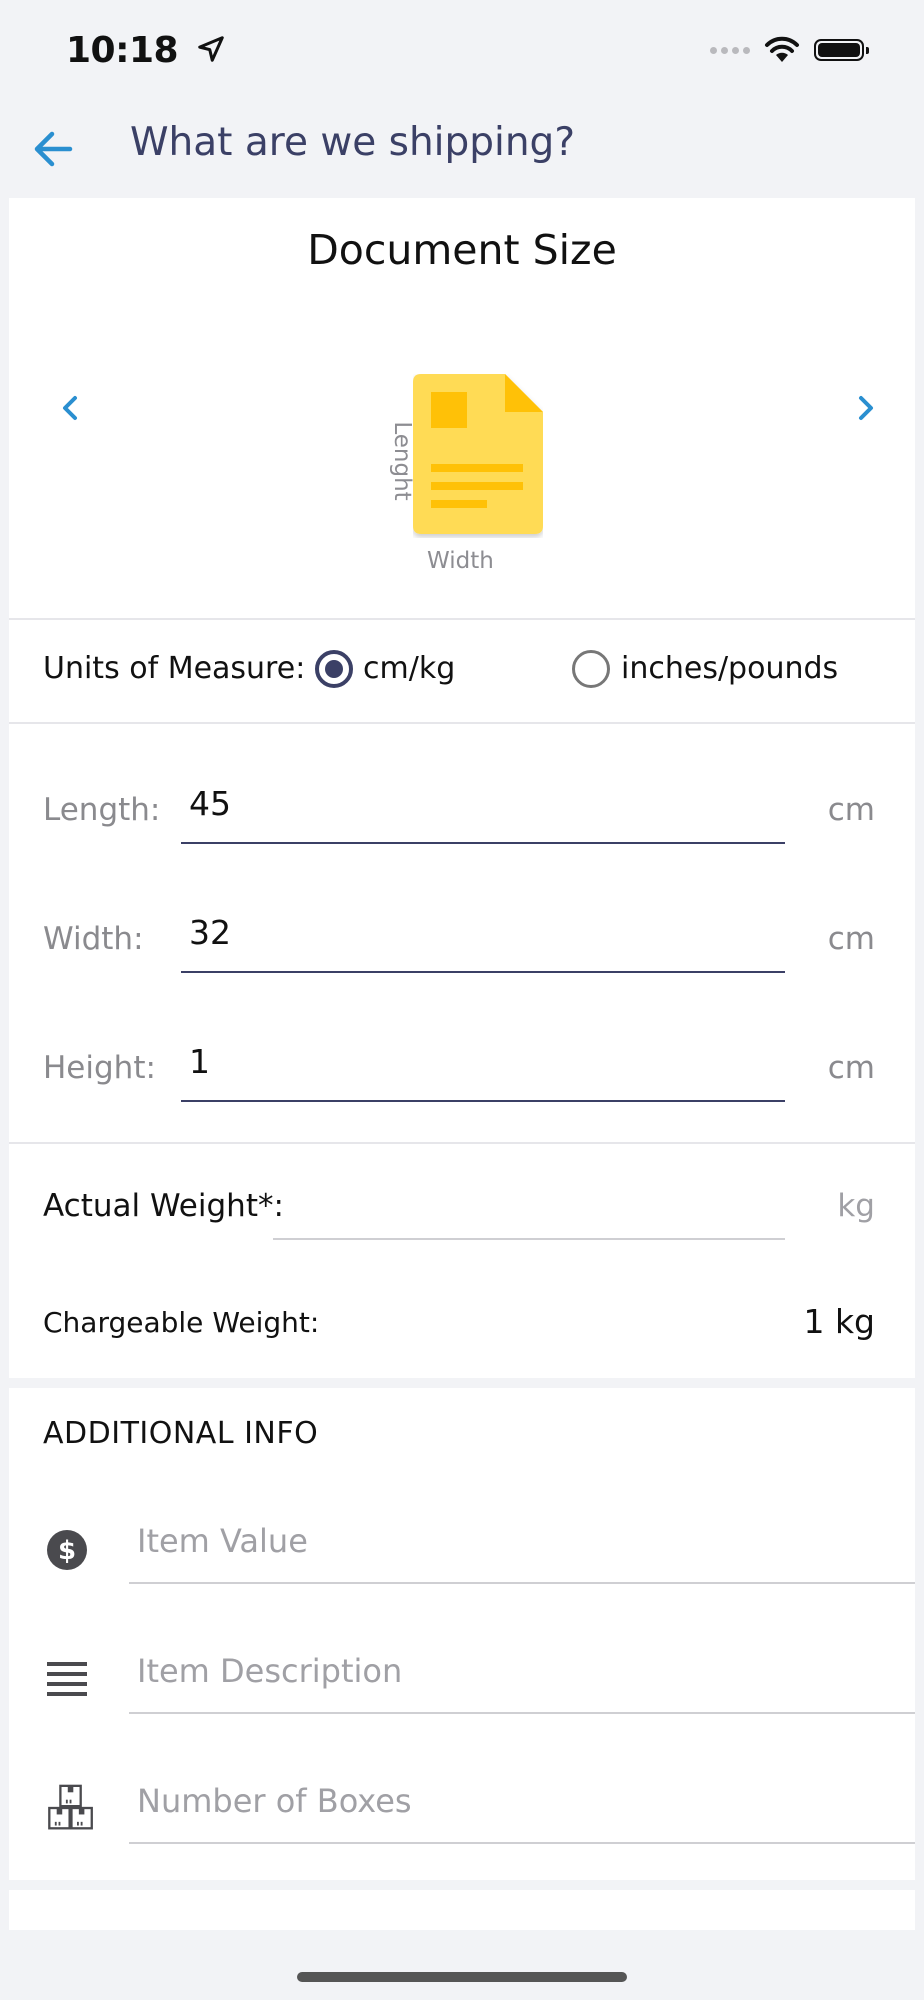 Image resolution: width=924 pixels, height=2000 pixels. I want to click on lines-icon, so click(67, 1679).